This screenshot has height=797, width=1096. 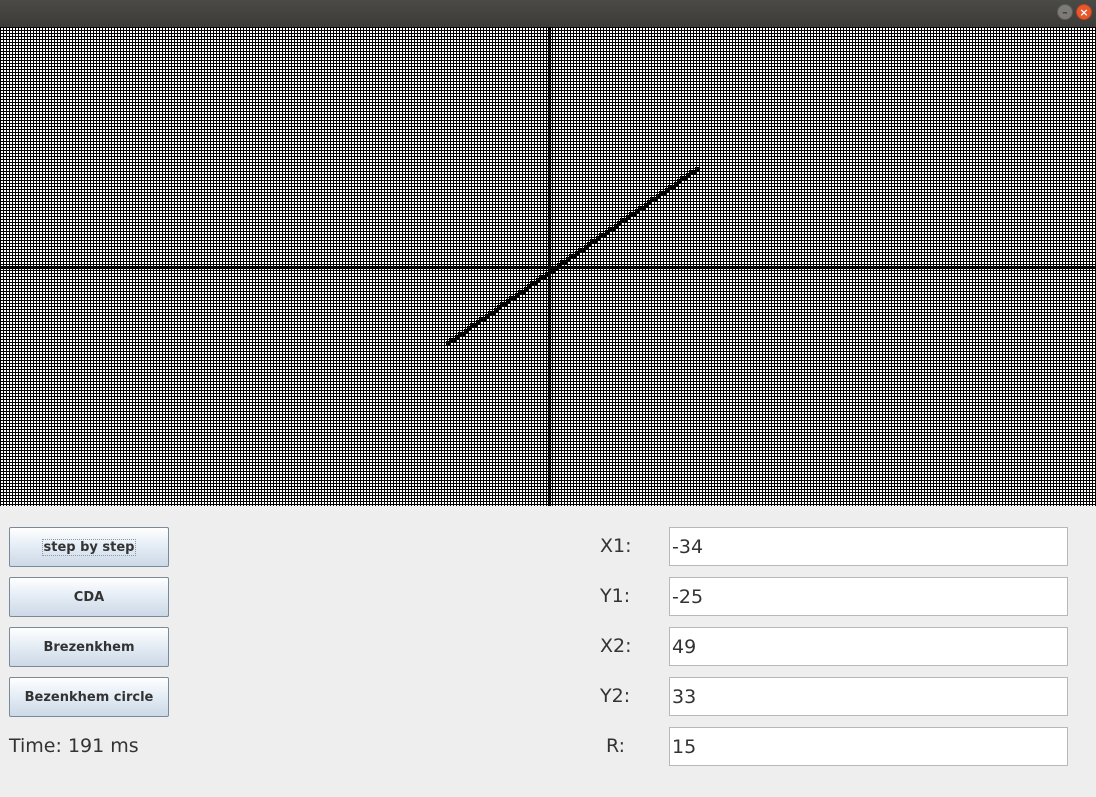 I want to click on x1-label: X1:, so click(x=616, y=546).